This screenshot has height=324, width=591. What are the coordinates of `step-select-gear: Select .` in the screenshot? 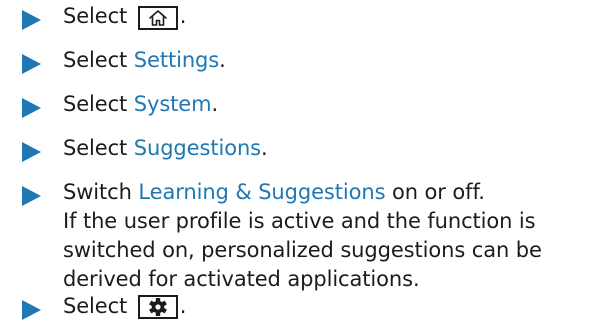 It's located at (93, 306).